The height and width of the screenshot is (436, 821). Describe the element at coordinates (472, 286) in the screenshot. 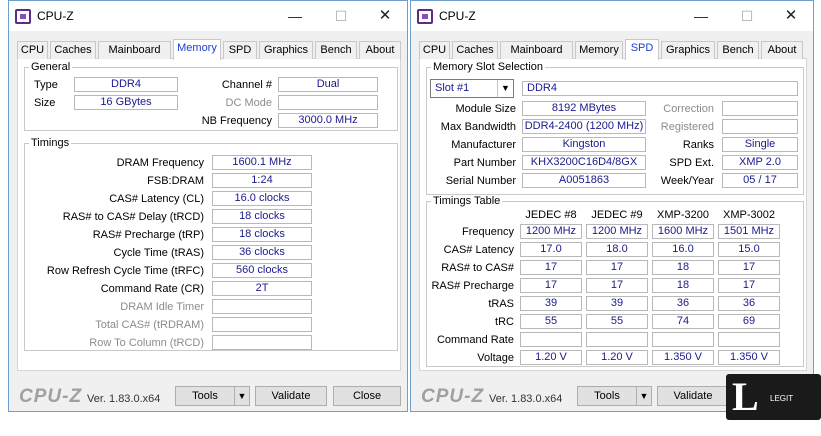

I see `timings-row-label: RAS# Precharge` at that location.